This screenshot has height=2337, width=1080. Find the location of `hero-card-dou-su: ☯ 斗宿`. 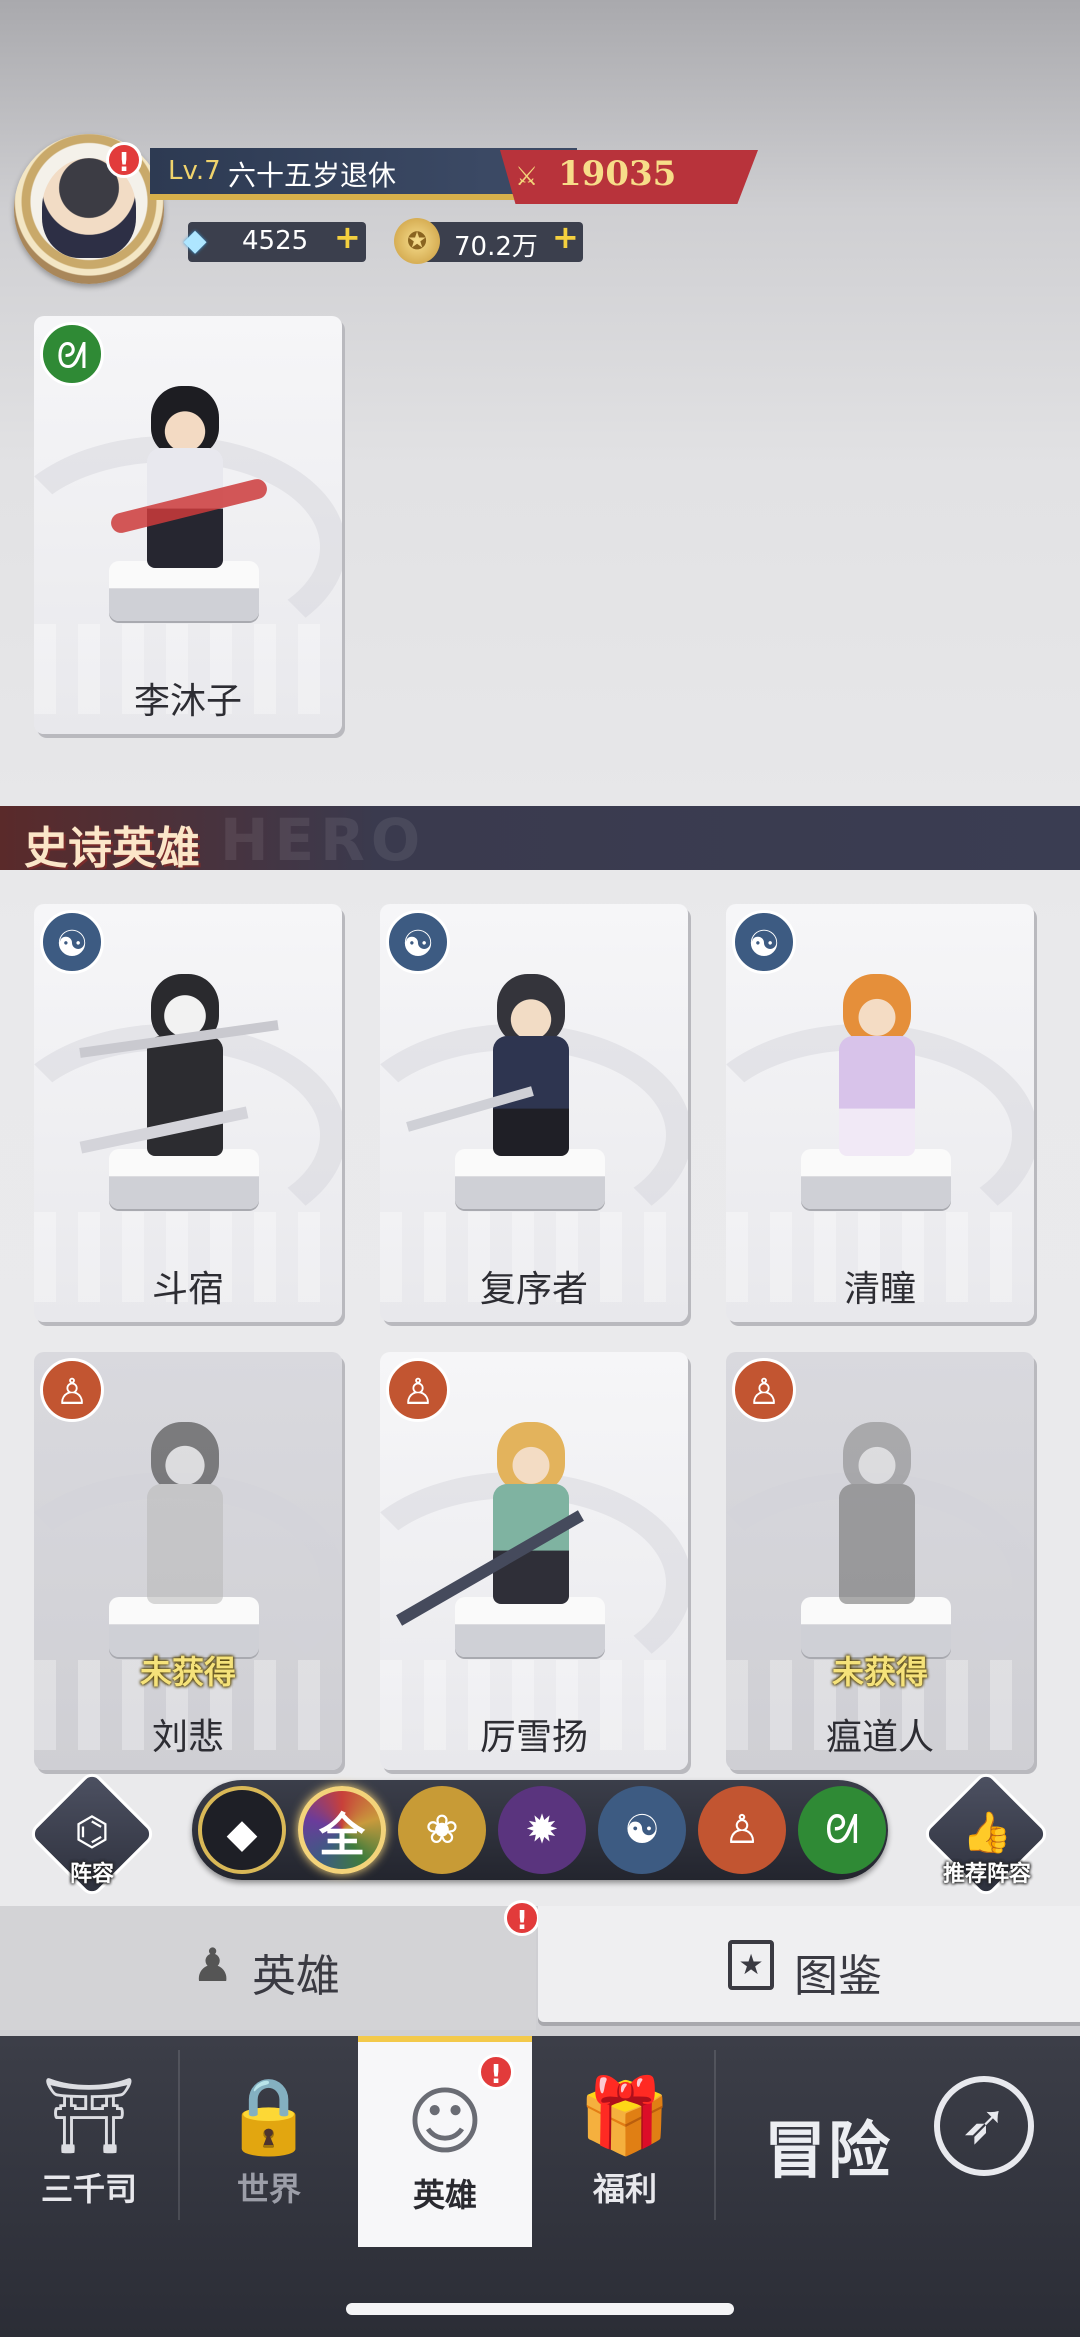

hero-card-dou-su: ☯ 斗宿 is located at coordinates (188, 1113).